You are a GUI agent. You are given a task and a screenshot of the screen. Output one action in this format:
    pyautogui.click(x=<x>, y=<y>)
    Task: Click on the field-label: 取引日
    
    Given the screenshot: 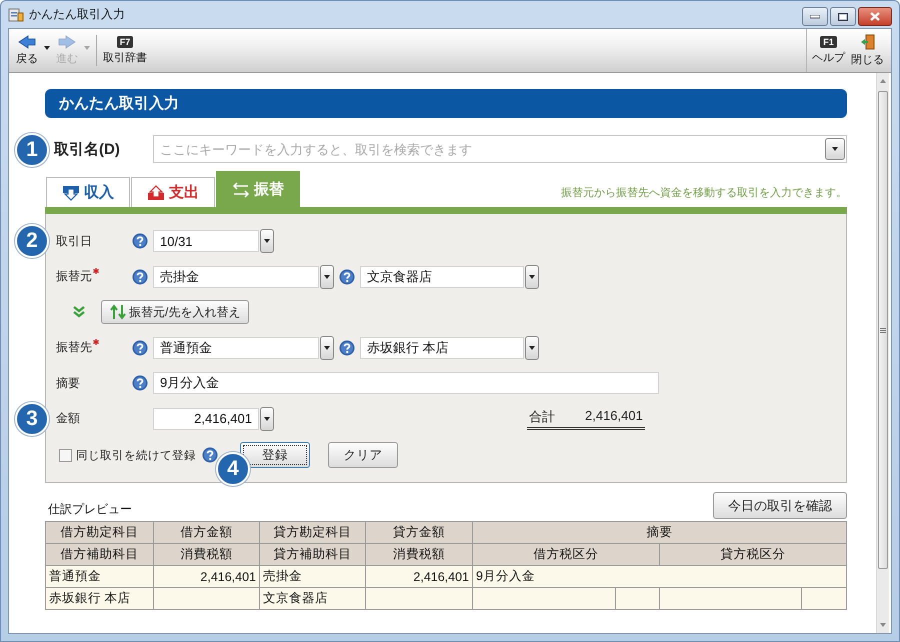 What is the action you would take?
    pyautogui.click(x=74, y=241)
    